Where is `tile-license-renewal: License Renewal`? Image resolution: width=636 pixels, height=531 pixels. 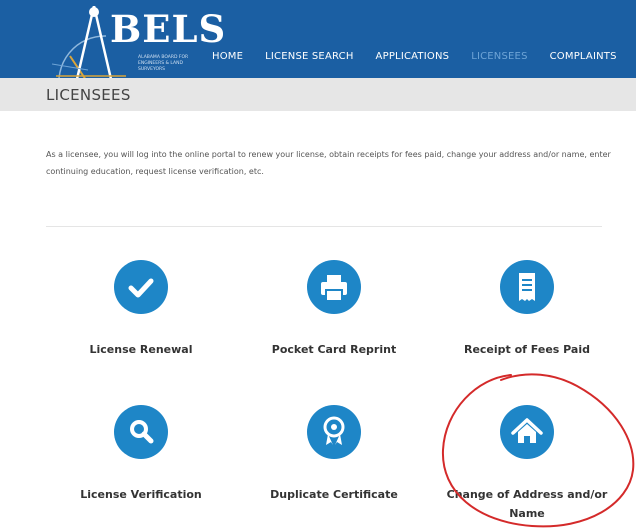 tile-license-renewal: License Renewal is located at coordinates (141, 309).